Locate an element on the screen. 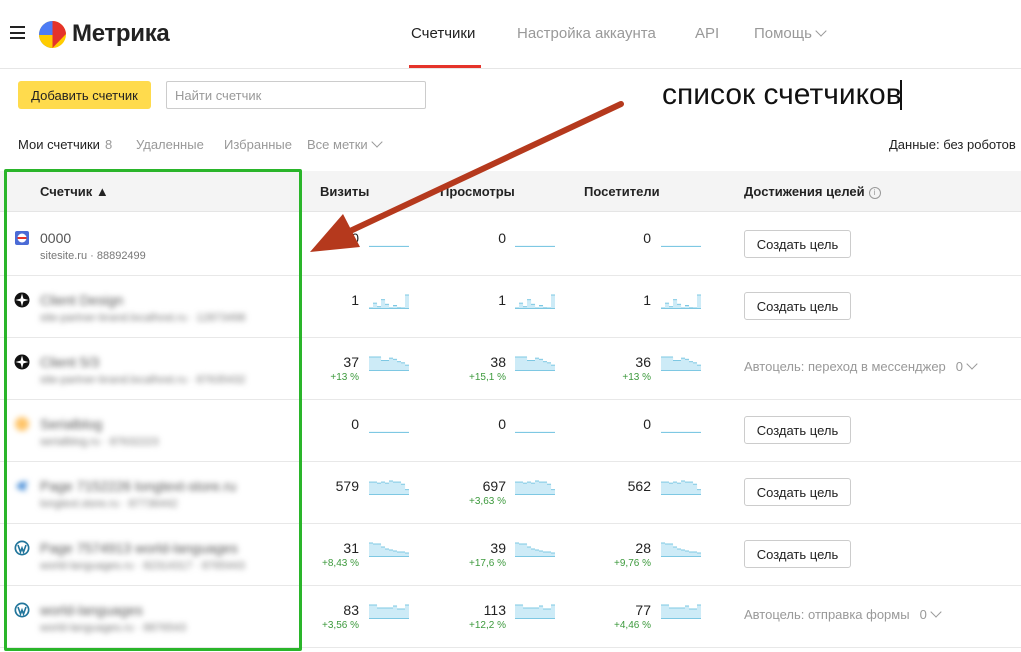 This screenshot has width=1021, height=652. views-value: 113 is located at coordinates (494, 610).